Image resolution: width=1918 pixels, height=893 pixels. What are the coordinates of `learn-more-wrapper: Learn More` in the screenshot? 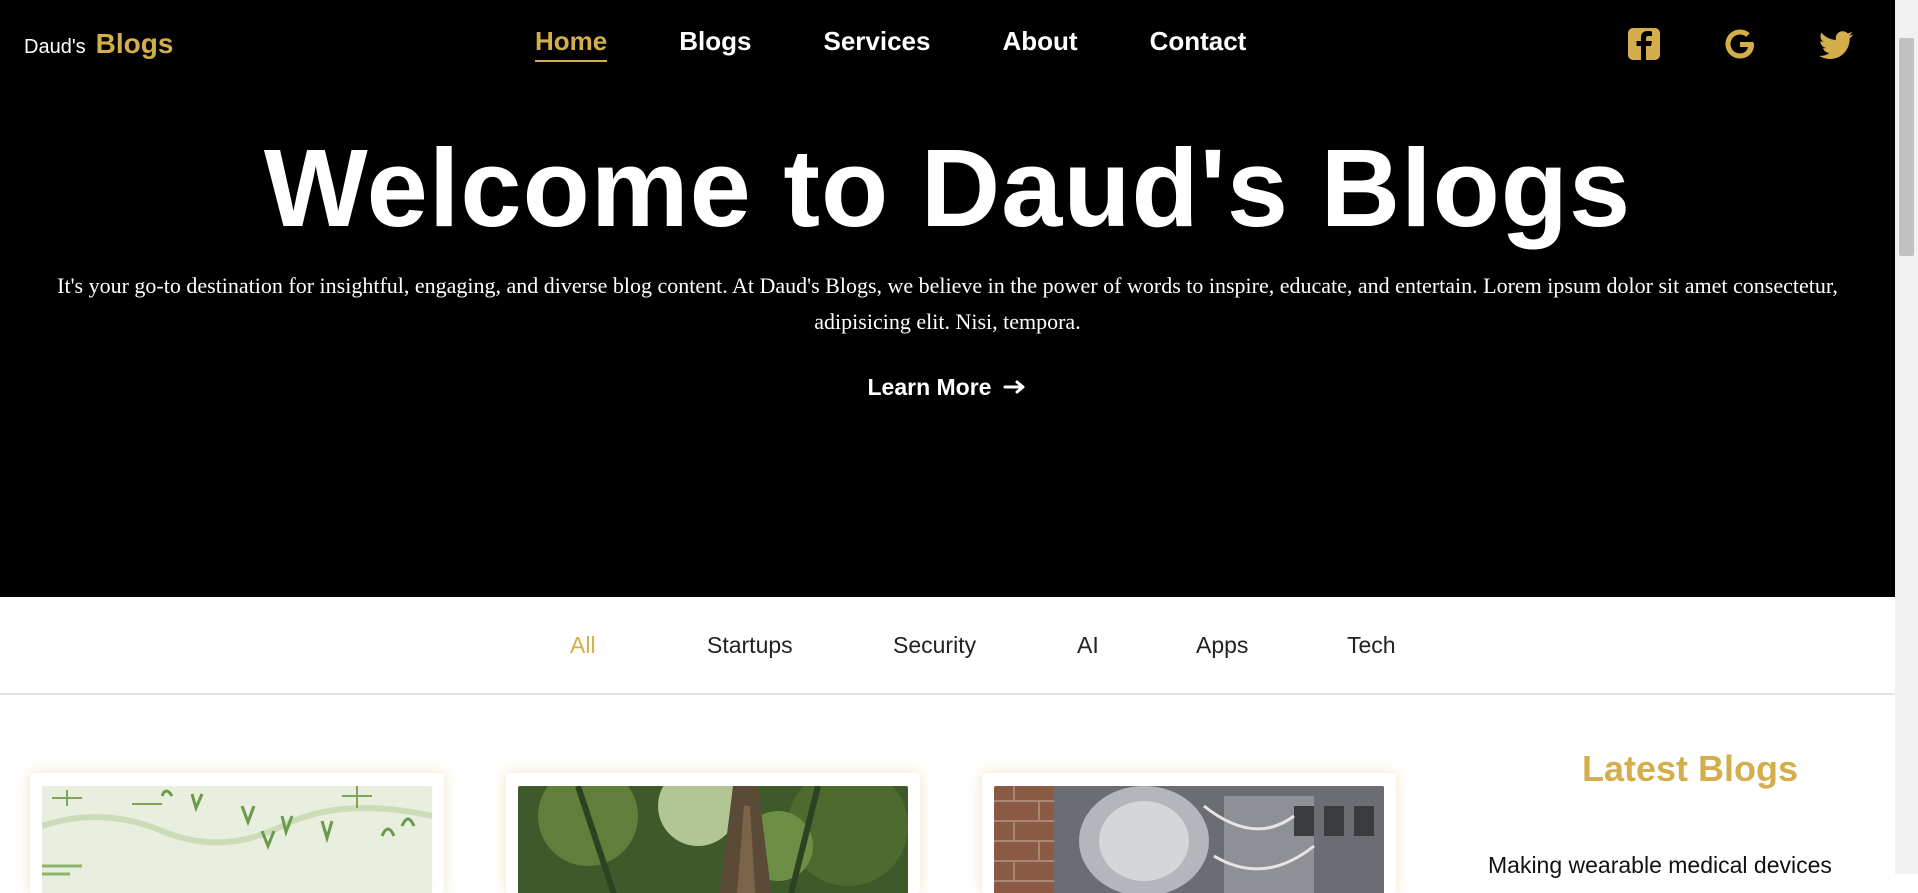 It's located at (947, 387).